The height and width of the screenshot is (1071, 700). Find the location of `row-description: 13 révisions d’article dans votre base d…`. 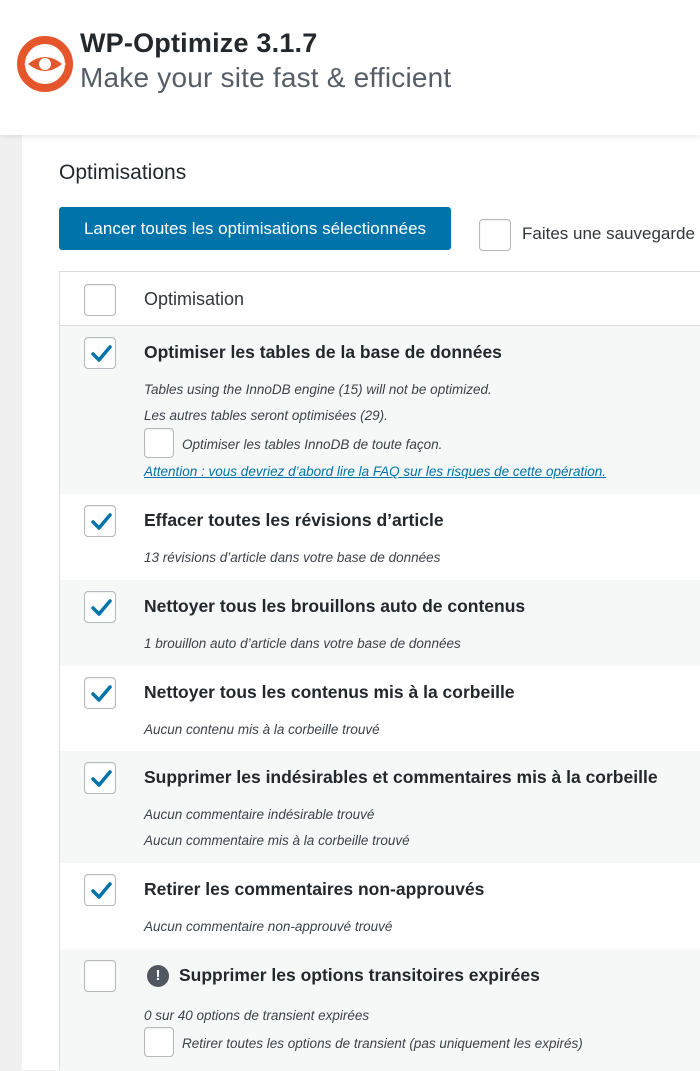

row-description: 13 révisions d’article dans votre base d… is located at coordinates (292, 557).